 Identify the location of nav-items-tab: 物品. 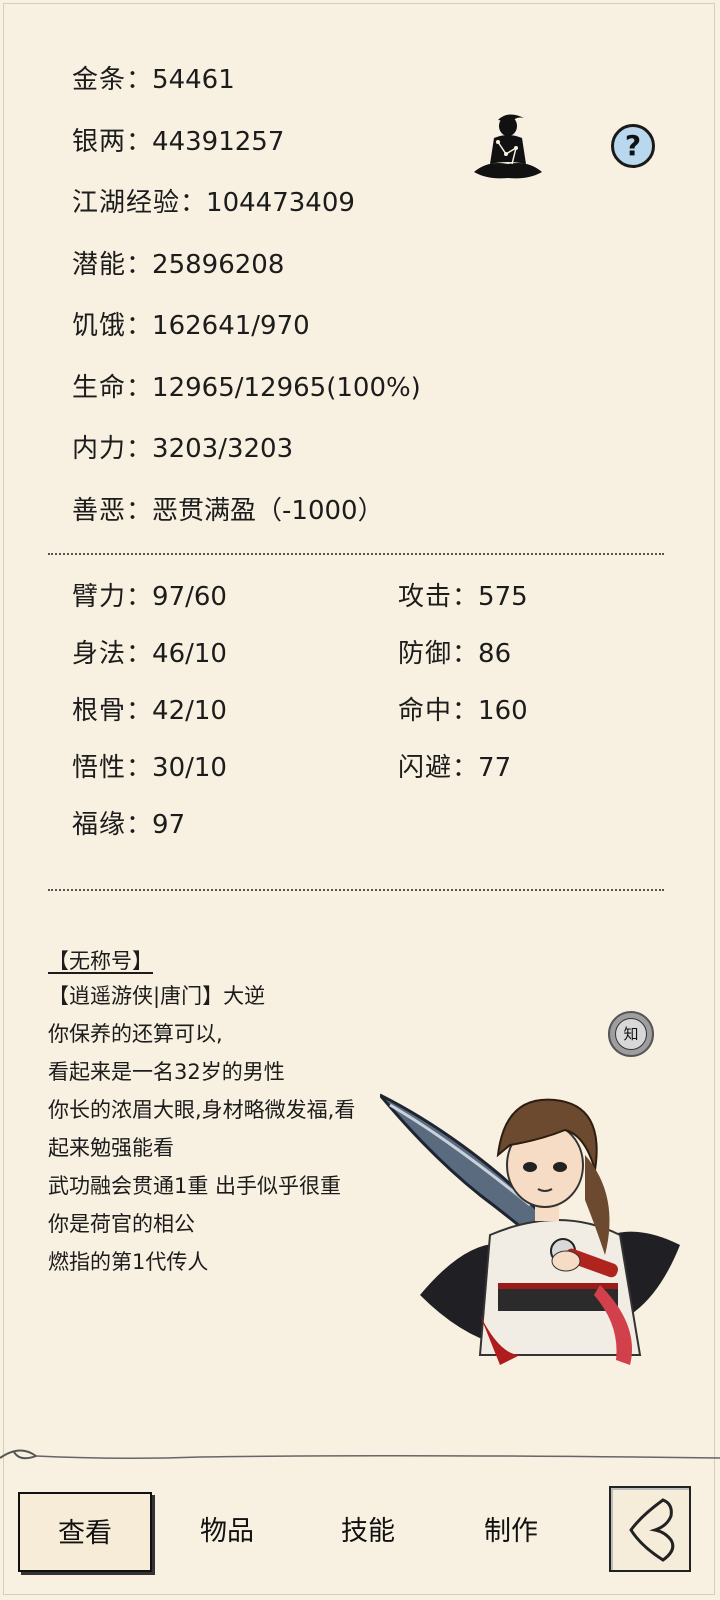
(227, 1532).